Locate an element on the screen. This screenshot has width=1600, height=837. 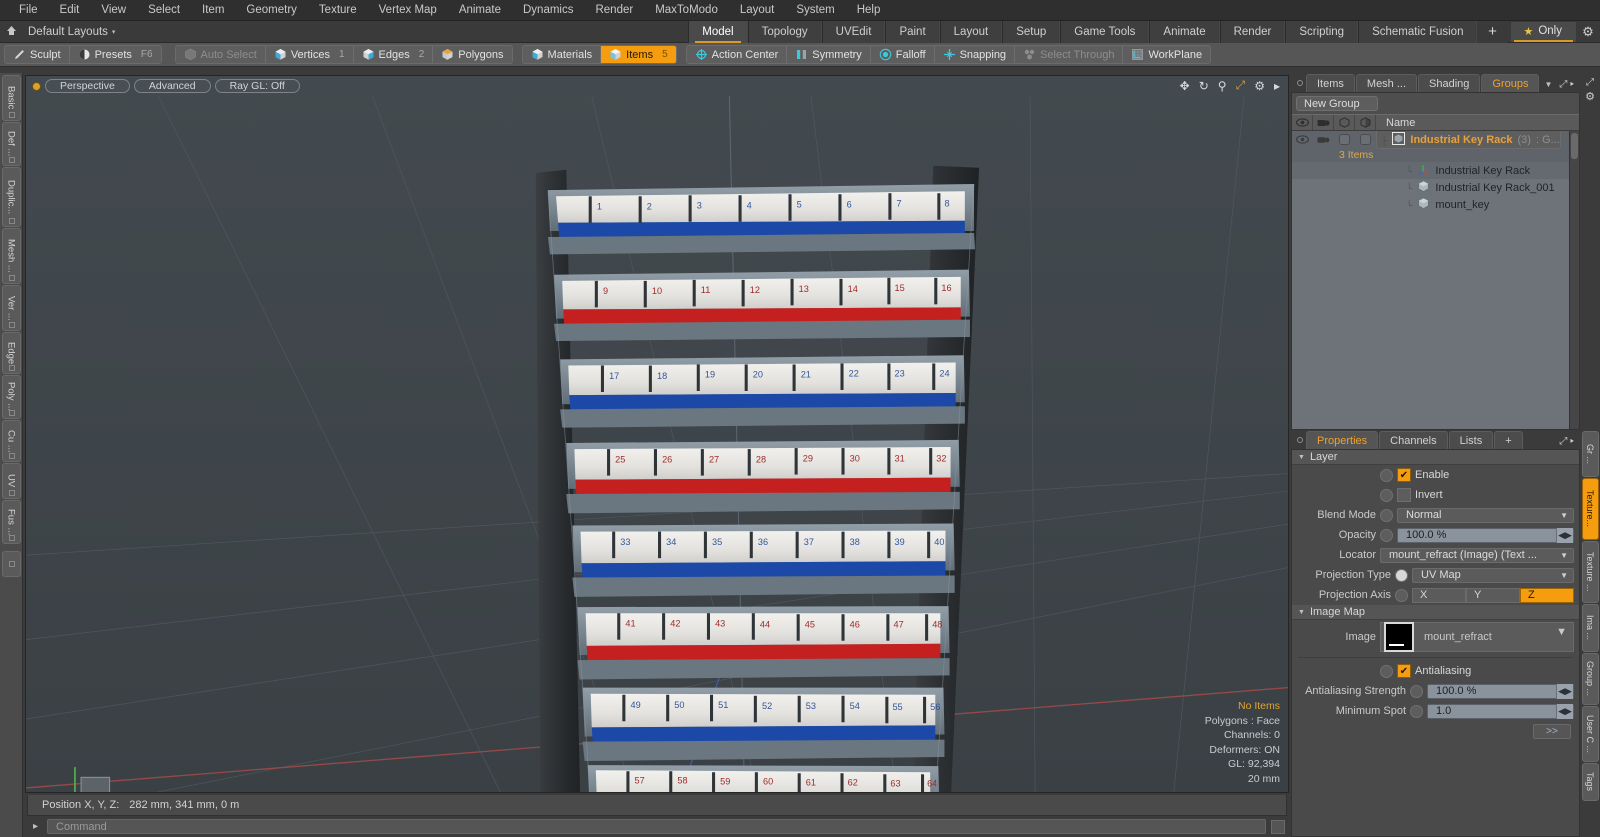
chevron-down-icon: ▾ is located at coordinates (114, 32).